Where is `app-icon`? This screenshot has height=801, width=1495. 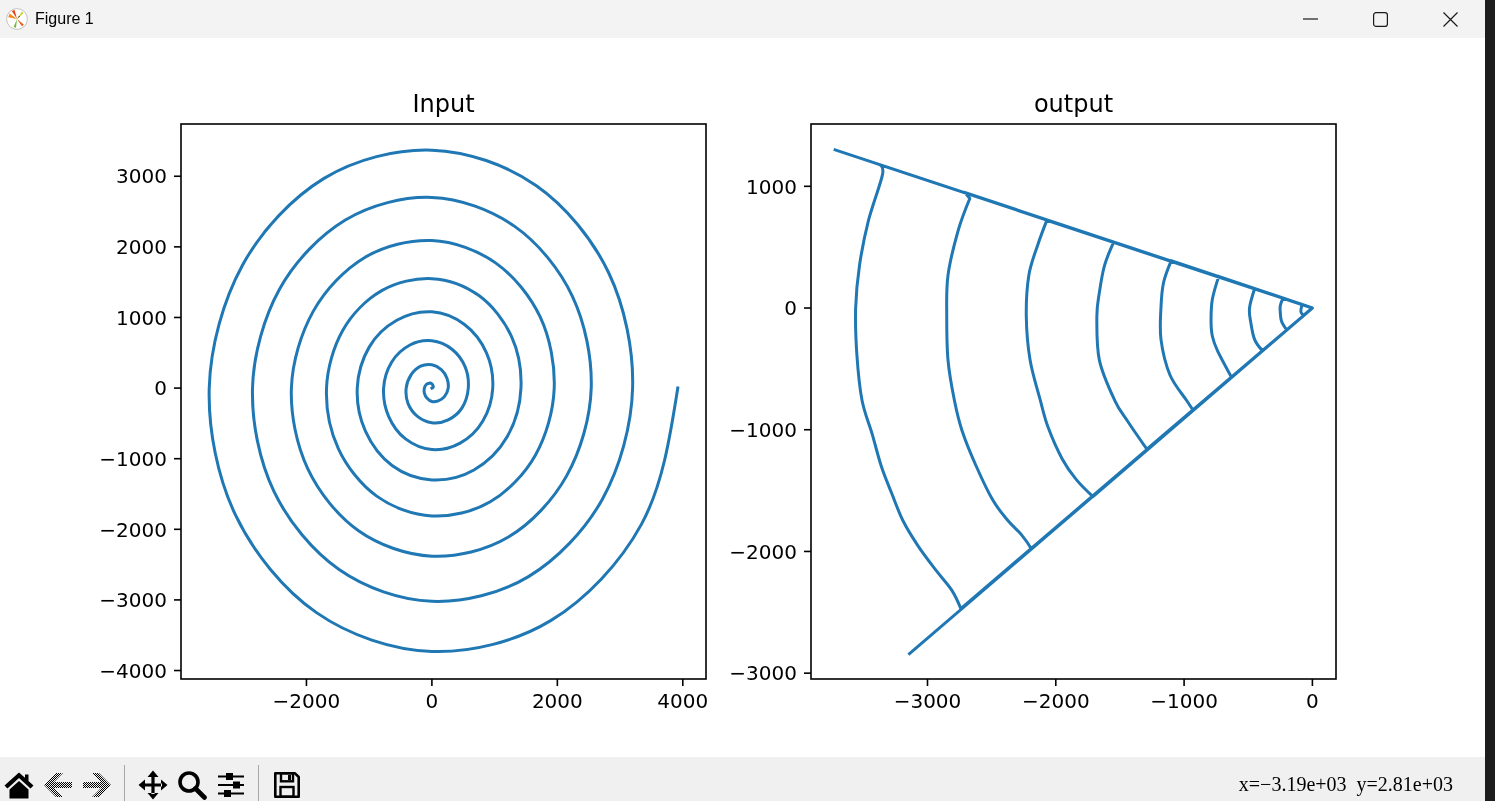
app-icon is located at coordinates (17, 19).